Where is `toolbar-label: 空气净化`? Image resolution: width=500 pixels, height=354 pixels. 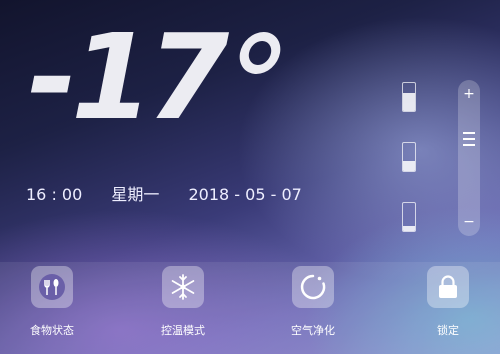 toolbar-label: 空气净化 is located at coordinates (313, 330).